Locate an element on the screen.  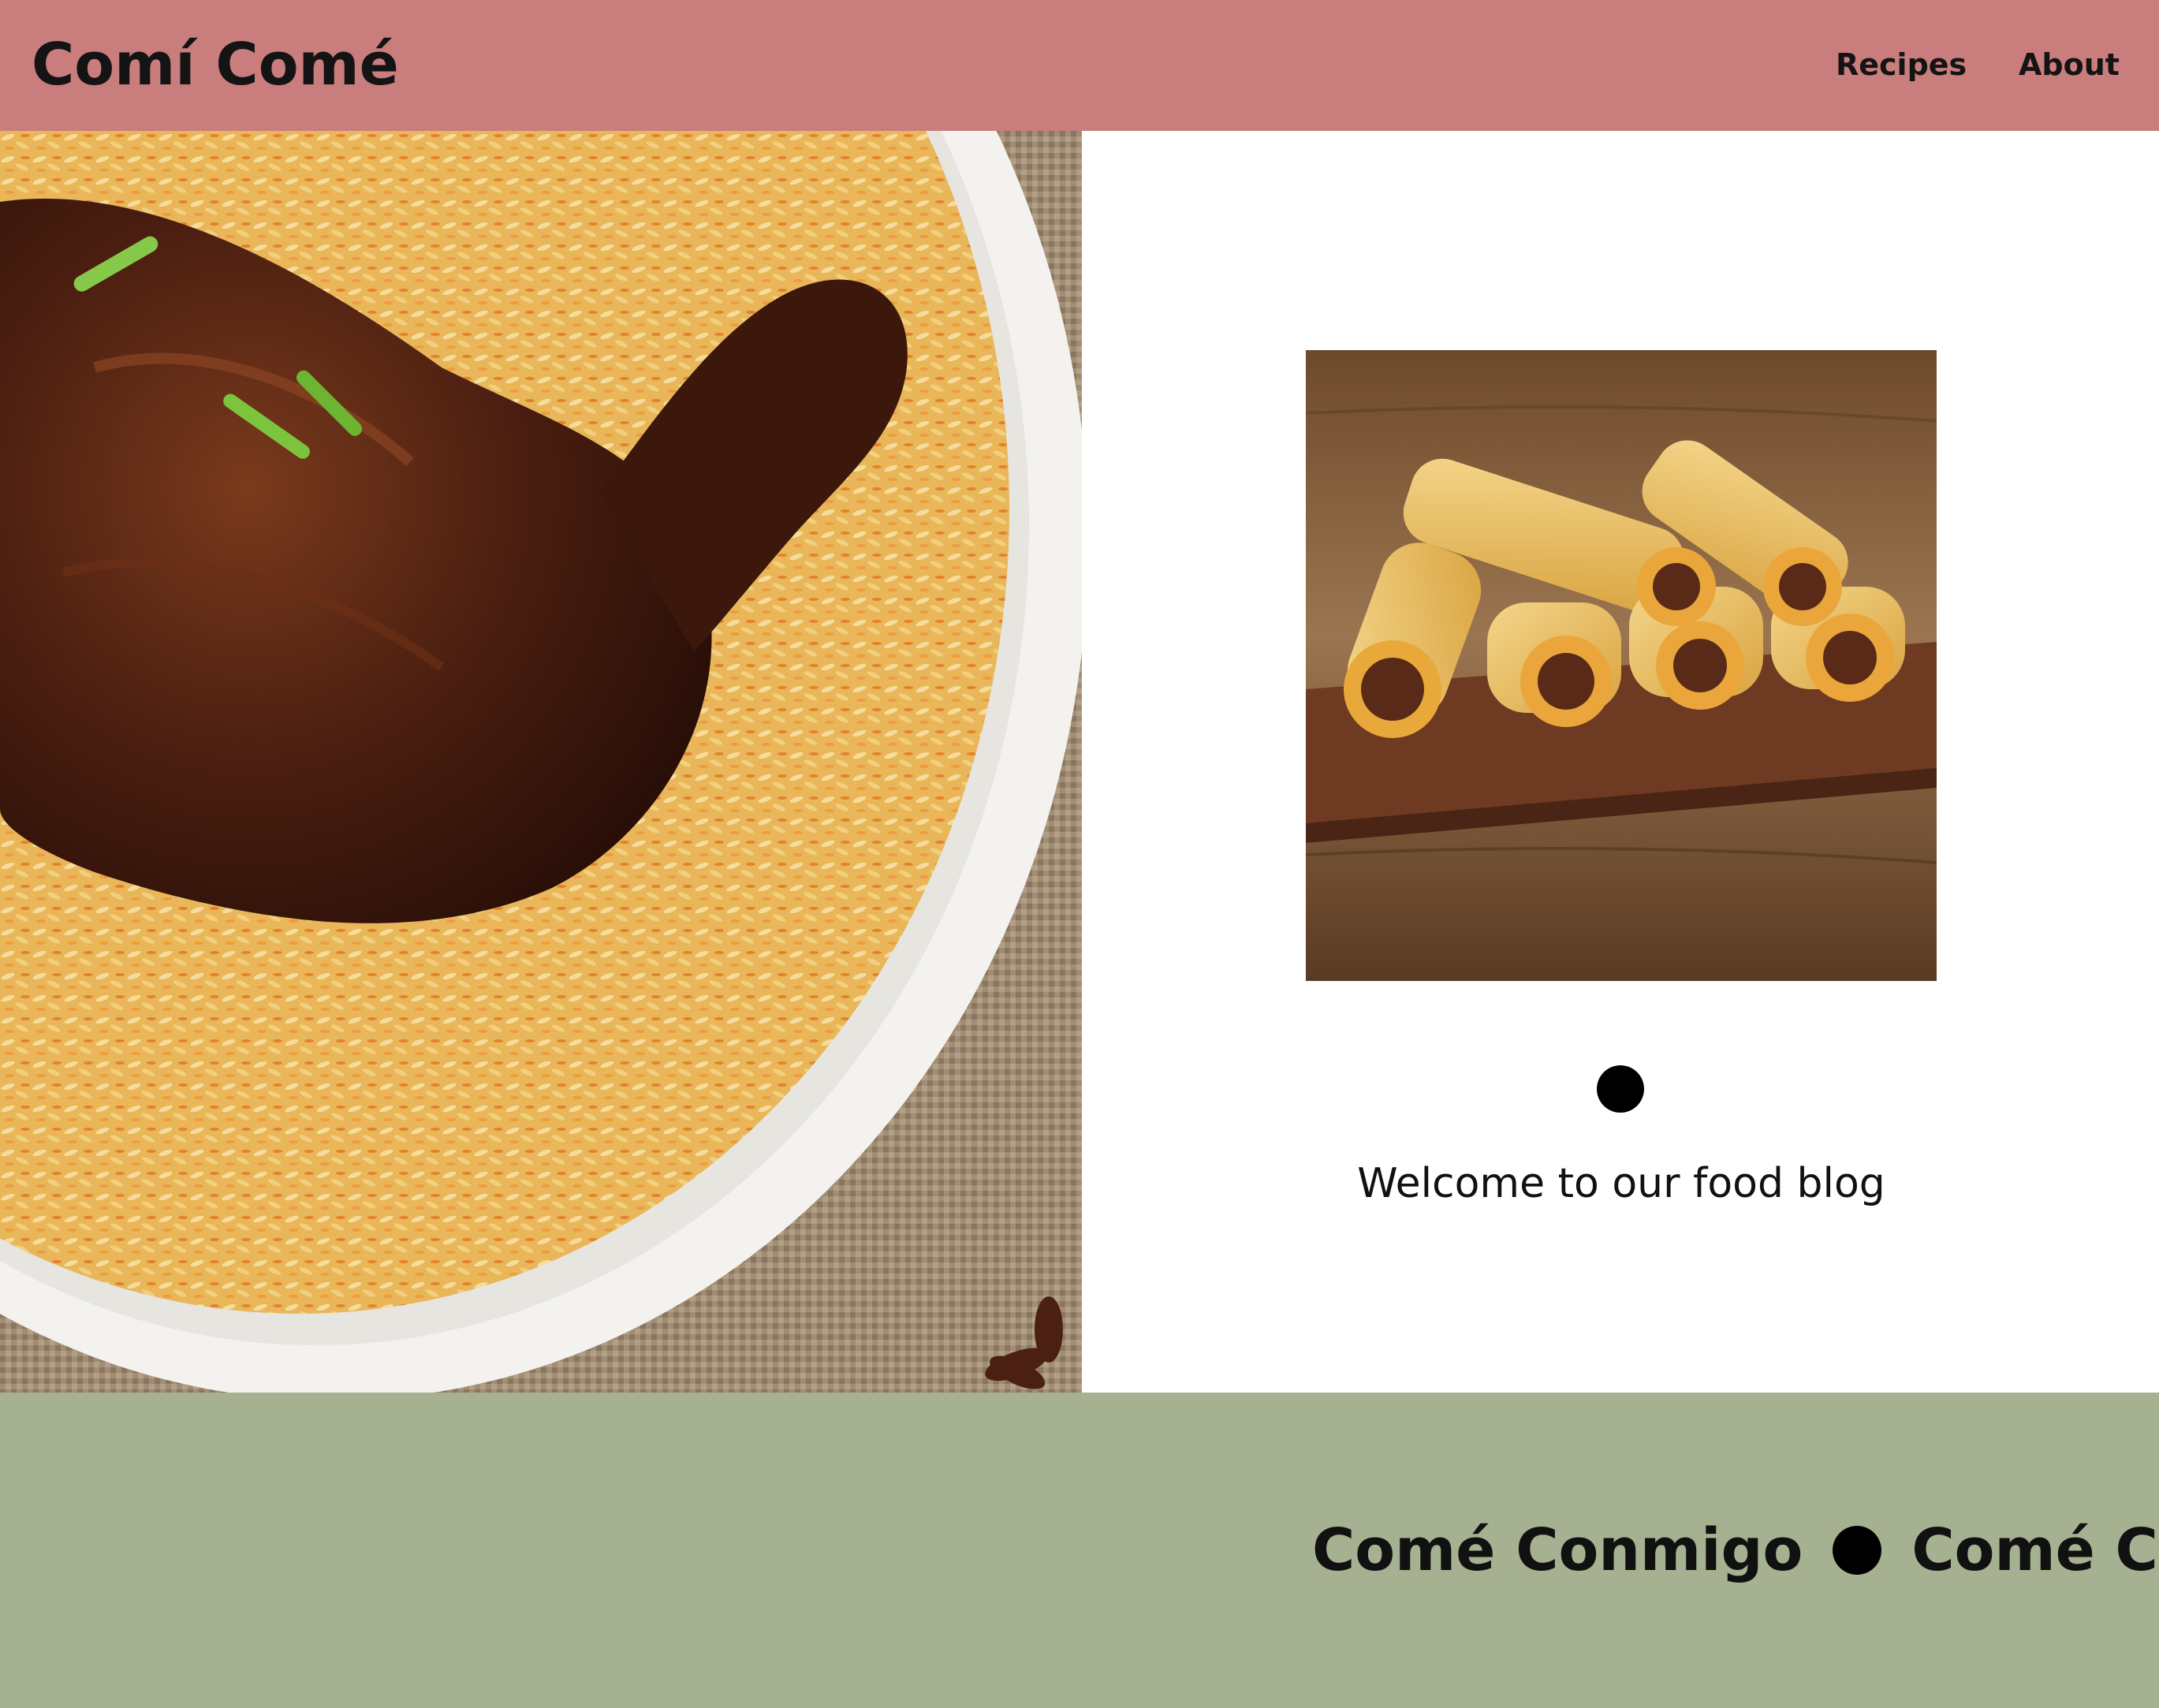
marquee-track: Comé Conmigo Comé Conmigo is located at coordinates (1735, 1550).